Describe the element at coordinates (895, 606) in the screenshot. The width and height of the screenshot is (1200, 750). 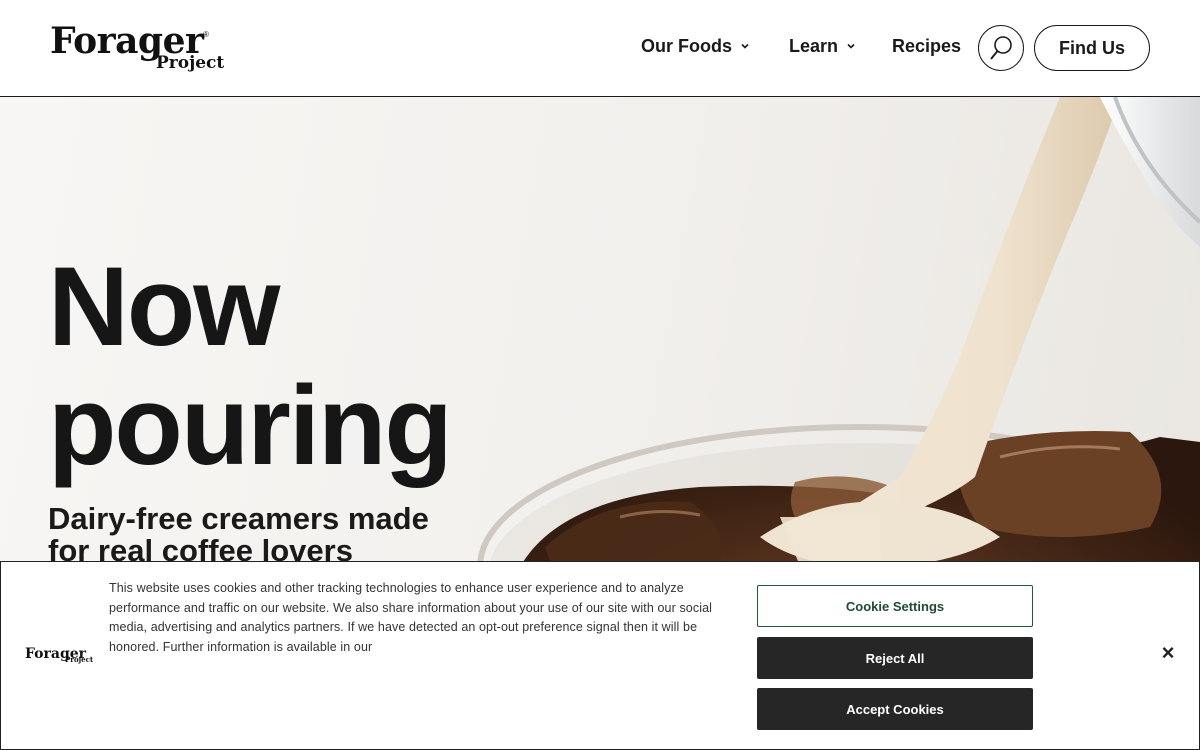
I see `cookie-settings-button: Cookie Settings` at that location.